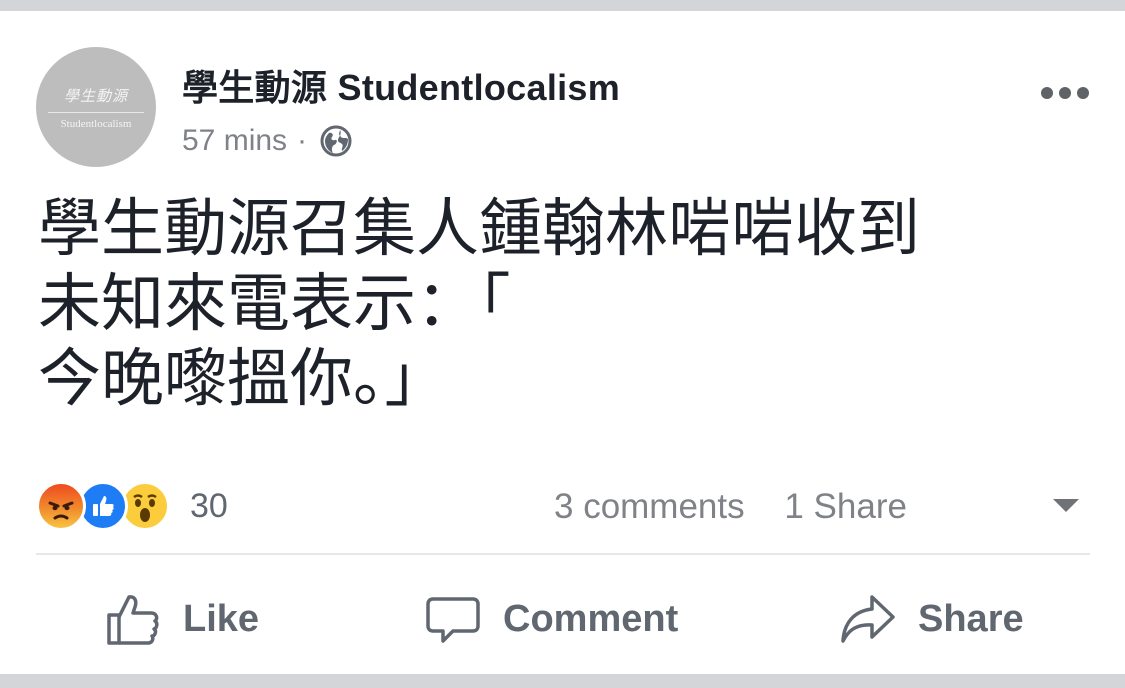 The height and width of the screenshot is (688, 1125). Describe the element at coordinates (221, 618) in the screenshot. I see `like-label: Like` at that location.